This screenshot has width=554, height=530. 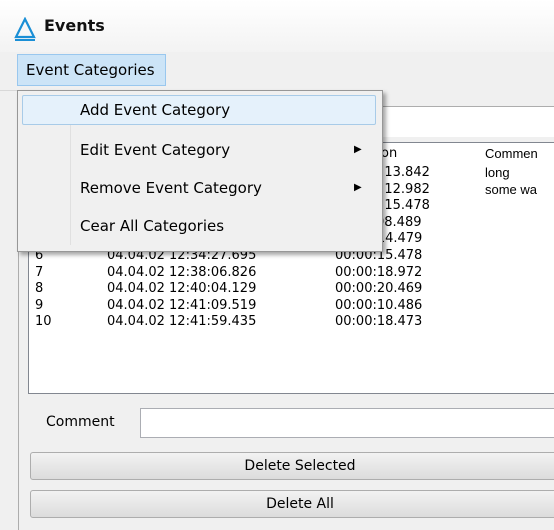 What do you see at coordinates (511, 153) in the screenshot?
I see `header-comment: Commen` at bounding box center [511, 153].